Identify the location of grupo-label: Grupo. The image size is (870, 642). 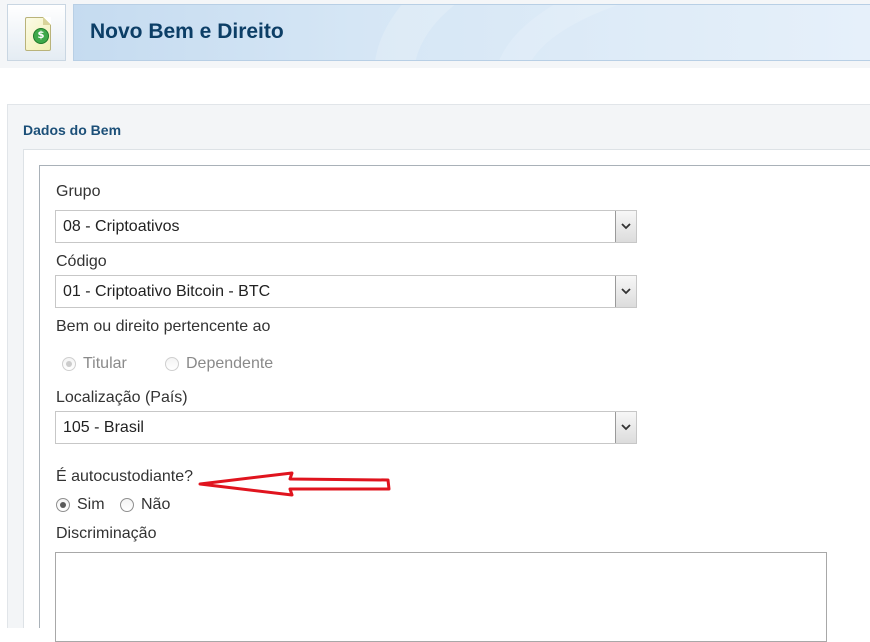
(78, 191).